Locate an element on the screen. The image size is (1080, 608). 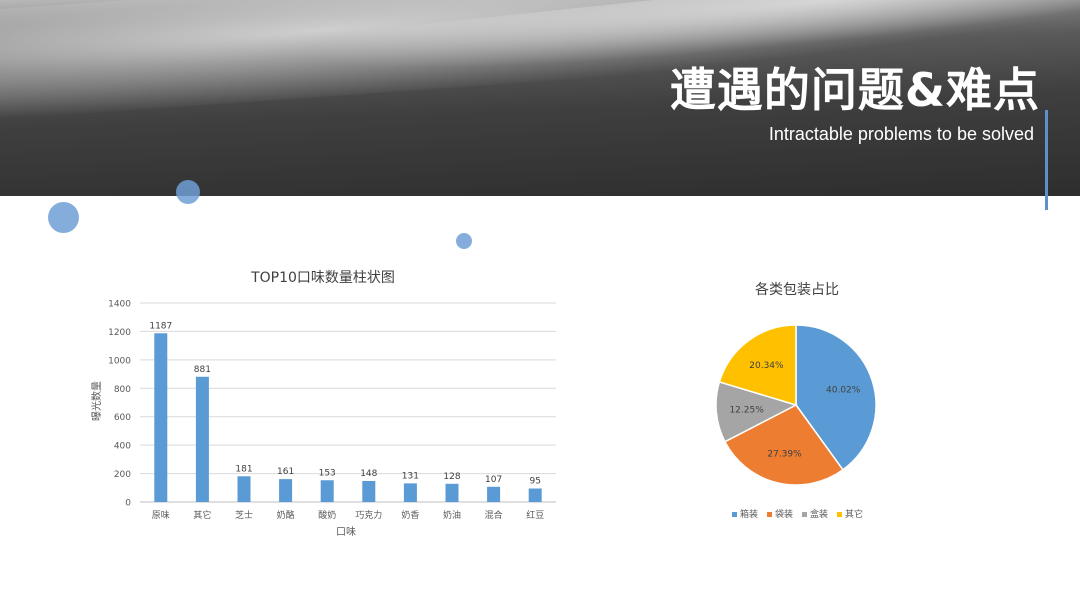
bar-chart-ylabel: 曝光数量 is located at coordinates (96, 401).